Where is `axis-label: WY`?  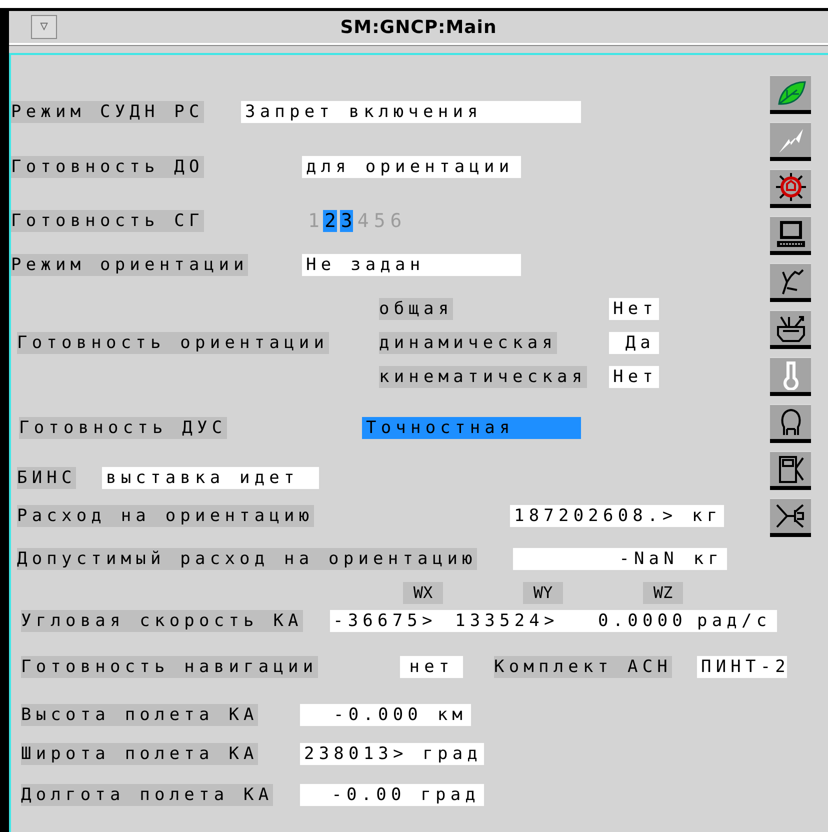 axis-label: WY is located at coordinates (543, 593).